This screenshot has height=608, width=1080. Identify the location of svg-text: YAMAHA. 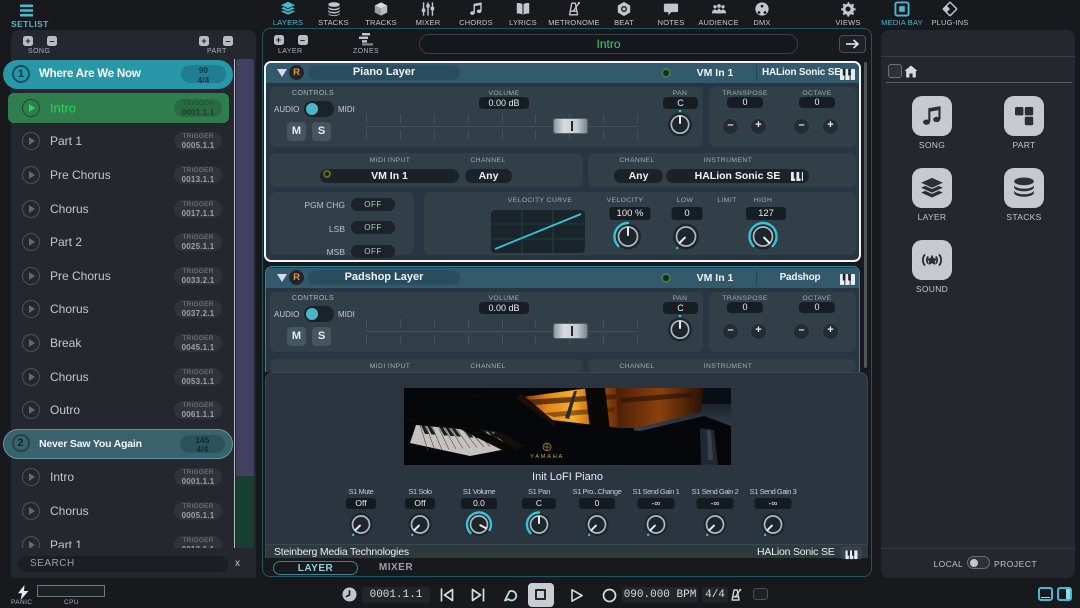
(547, 457).